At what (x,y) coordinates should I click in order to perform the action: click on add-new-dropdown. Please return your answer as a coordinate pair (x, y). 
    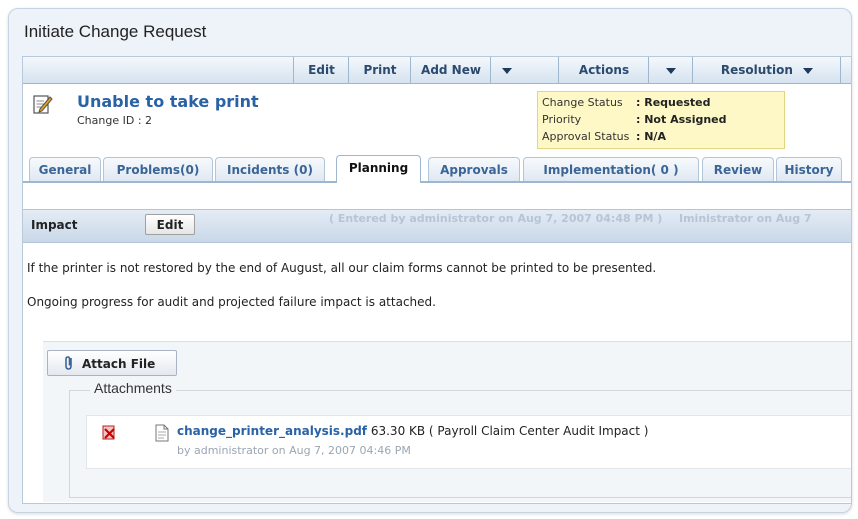
    Looking at the image, I should click on (506, 70).